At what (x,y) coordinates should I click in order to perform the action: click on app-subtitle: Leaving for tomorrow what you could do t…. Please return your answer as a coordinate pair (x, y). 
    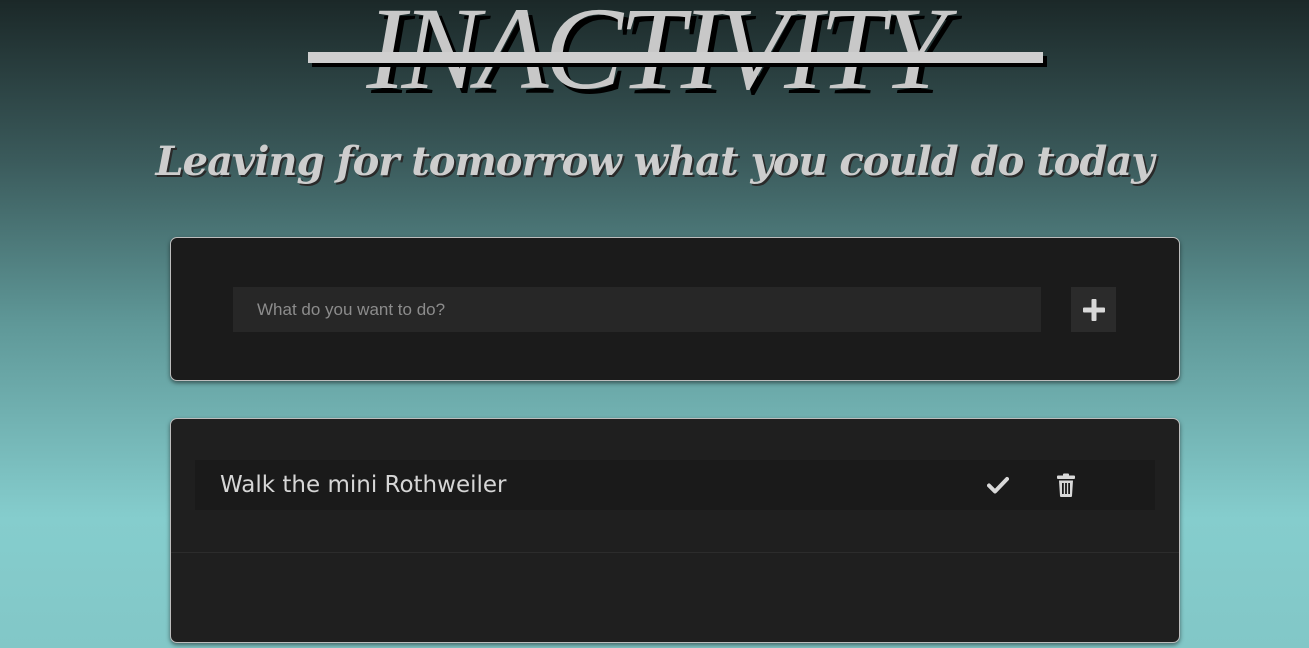
    Looking at the image, I should click on (655, 161).